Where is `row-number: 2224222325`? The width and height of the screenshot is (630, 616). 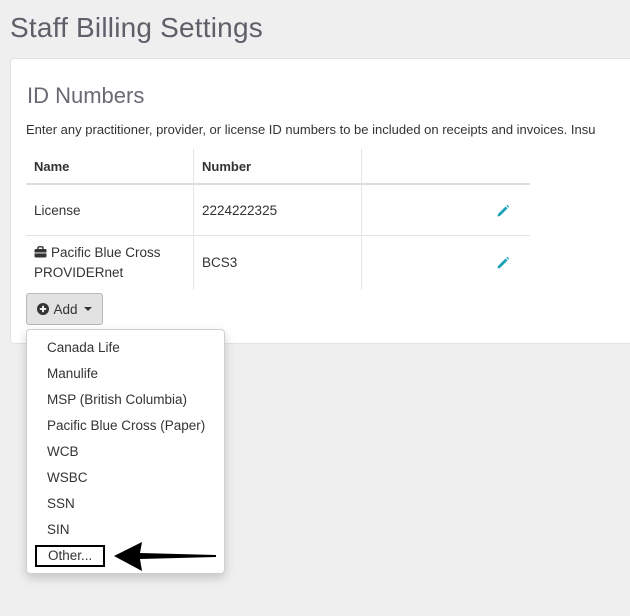 row-number: 2224222325 is located at coordinates (277, 209).